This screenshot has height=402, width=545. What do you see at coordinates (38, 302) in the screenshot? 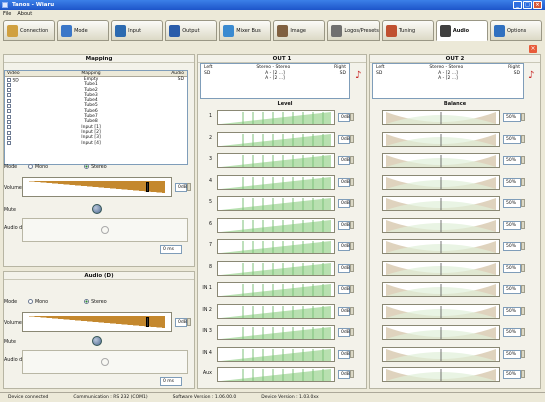
I see `audio-in-mono-radio: Mono` at bounding box center [38, 302].